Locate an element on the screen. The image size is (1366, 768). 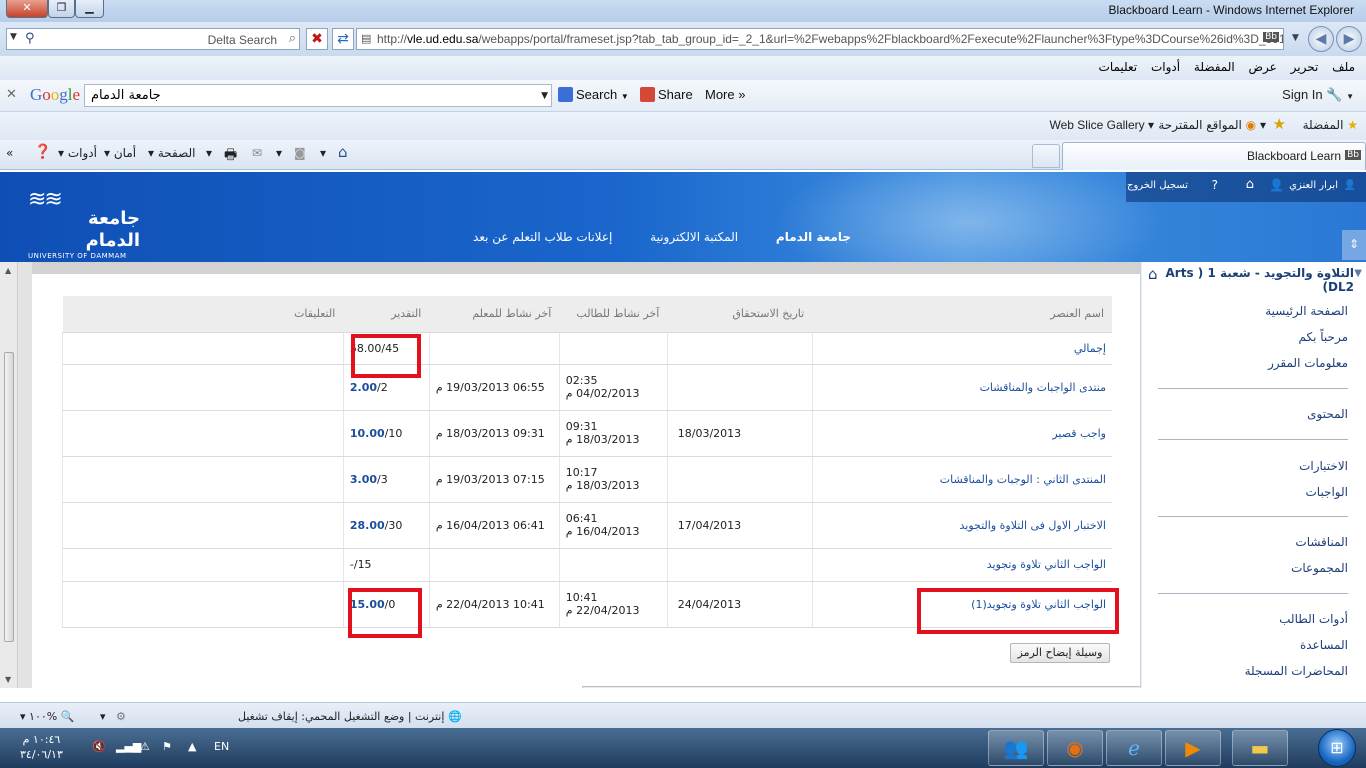
forward-button: ◀ is located at coordinates (1321, 39).